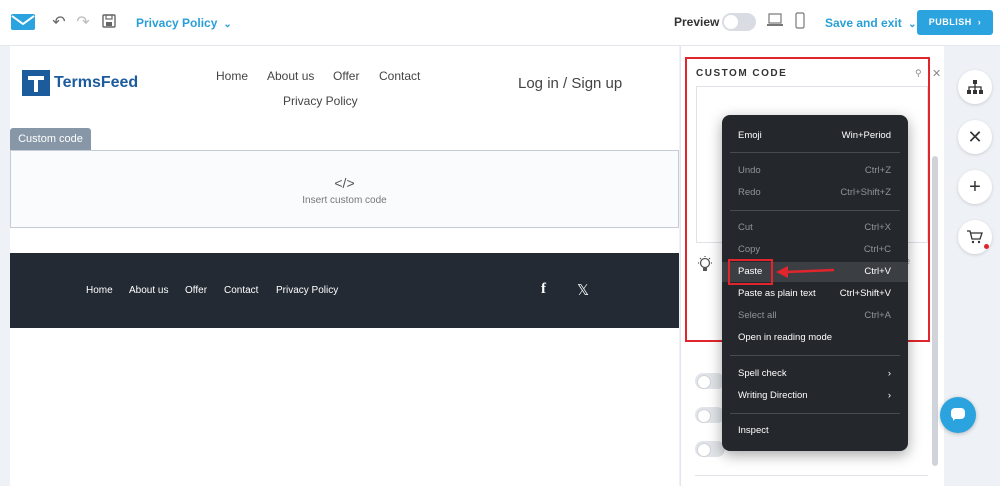 The width and height of the screenshot is (1000, 486). Describe the element at coordinates (96, 82) in the screenshot. I see `site-logo-text: TermsFeed` at that location.